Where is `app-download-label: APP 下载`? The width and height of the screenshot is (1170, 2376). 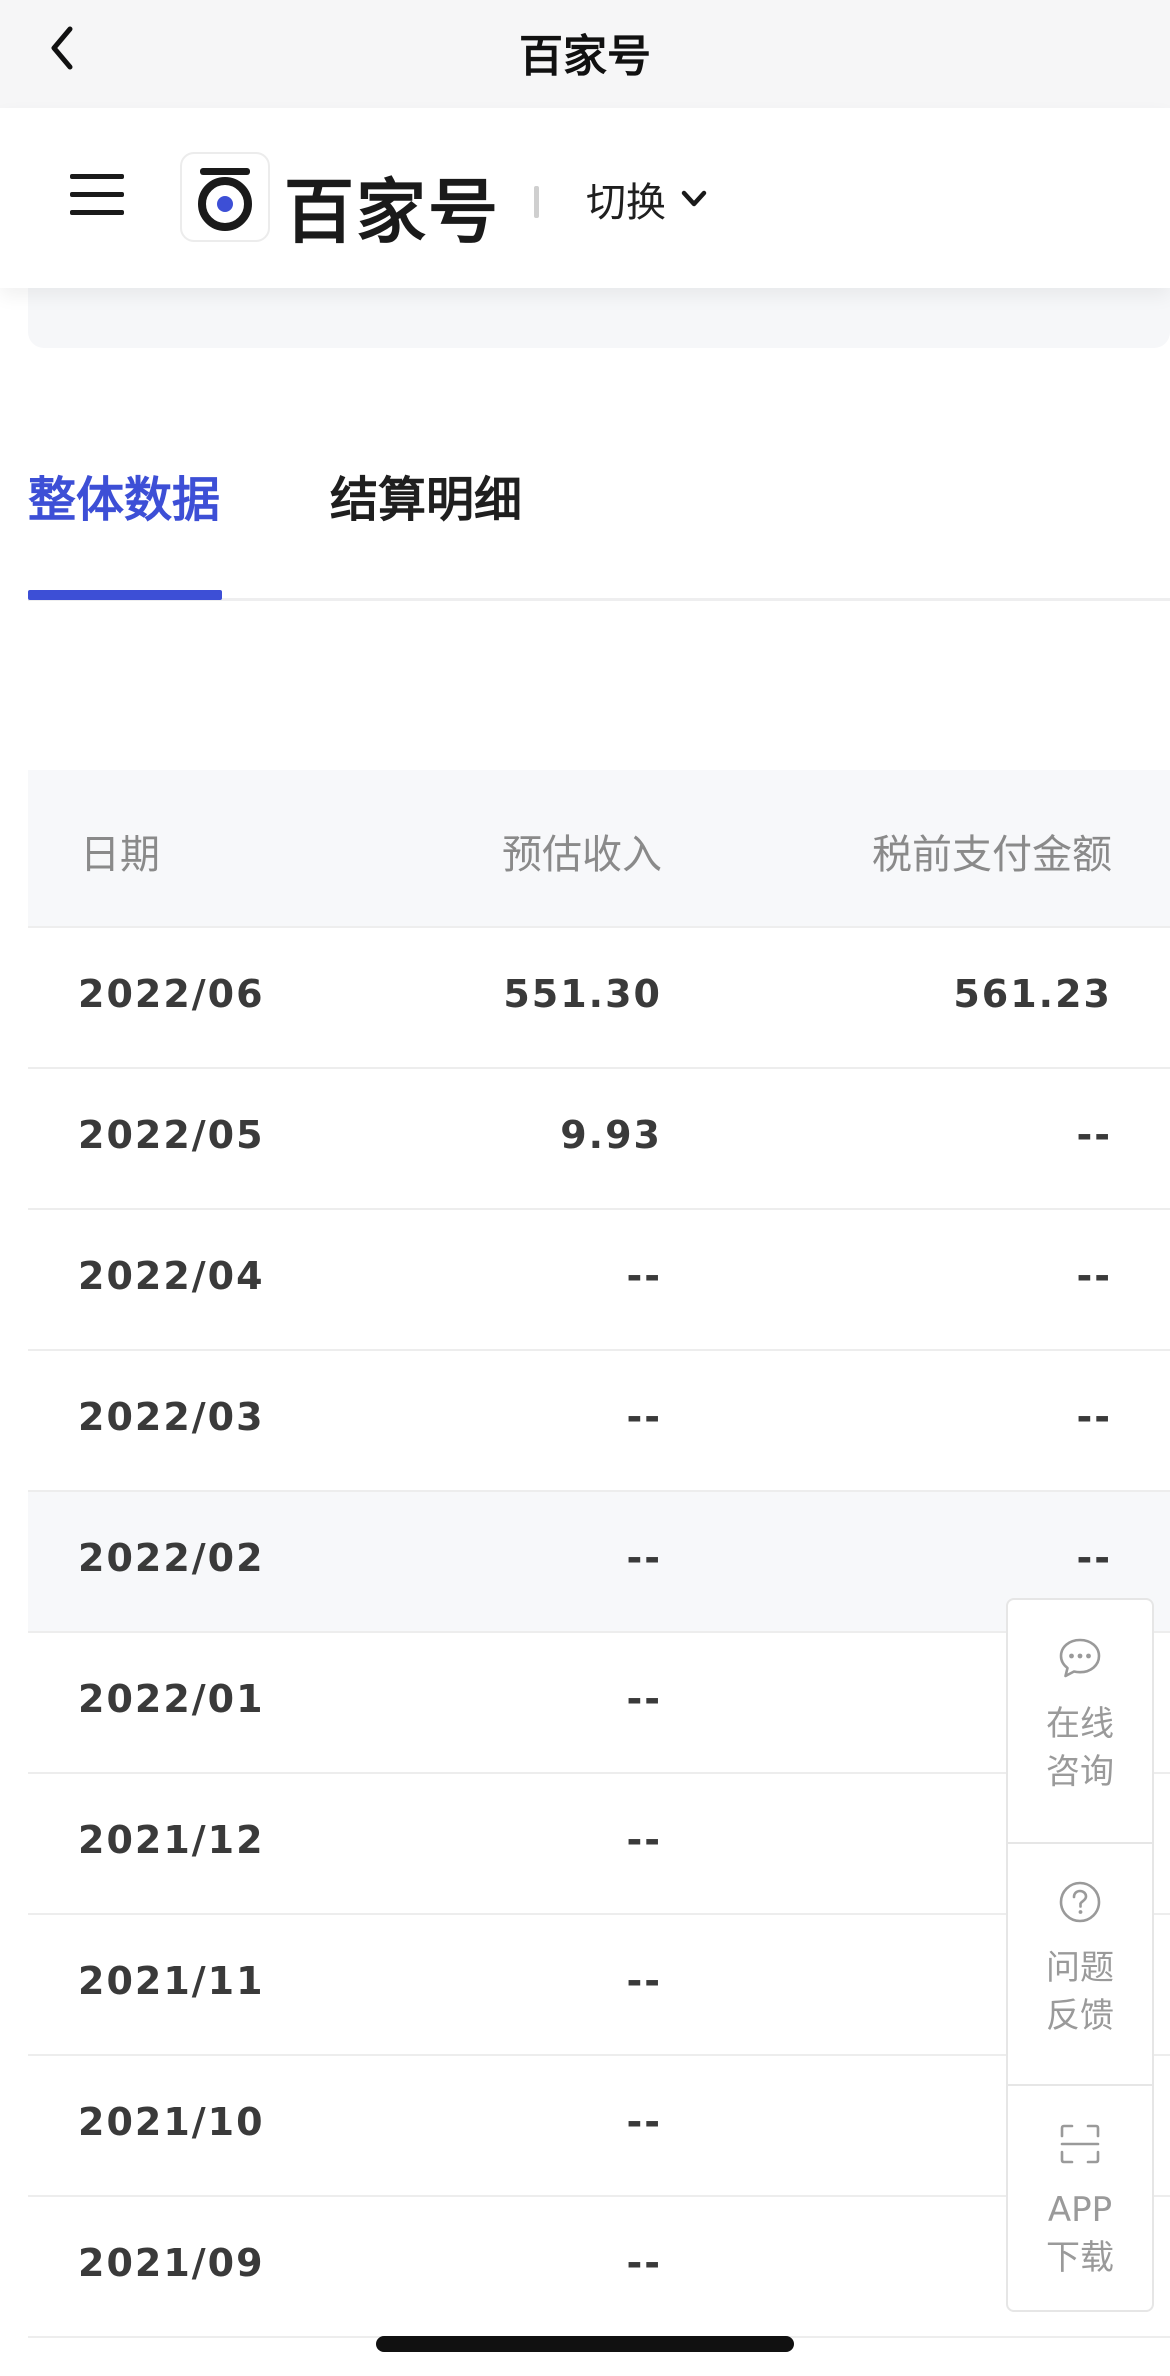
app-download-label: APP 下载 is located at coordinates (1080, 2234).